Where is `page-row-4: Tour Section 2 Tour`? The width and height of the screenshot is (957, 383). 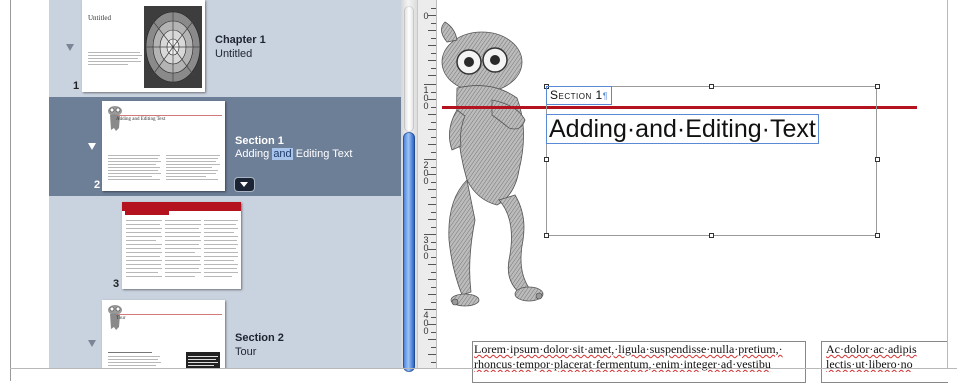 page-row-4: Tour Section 2 Tour is located at coordinates (225, 331).